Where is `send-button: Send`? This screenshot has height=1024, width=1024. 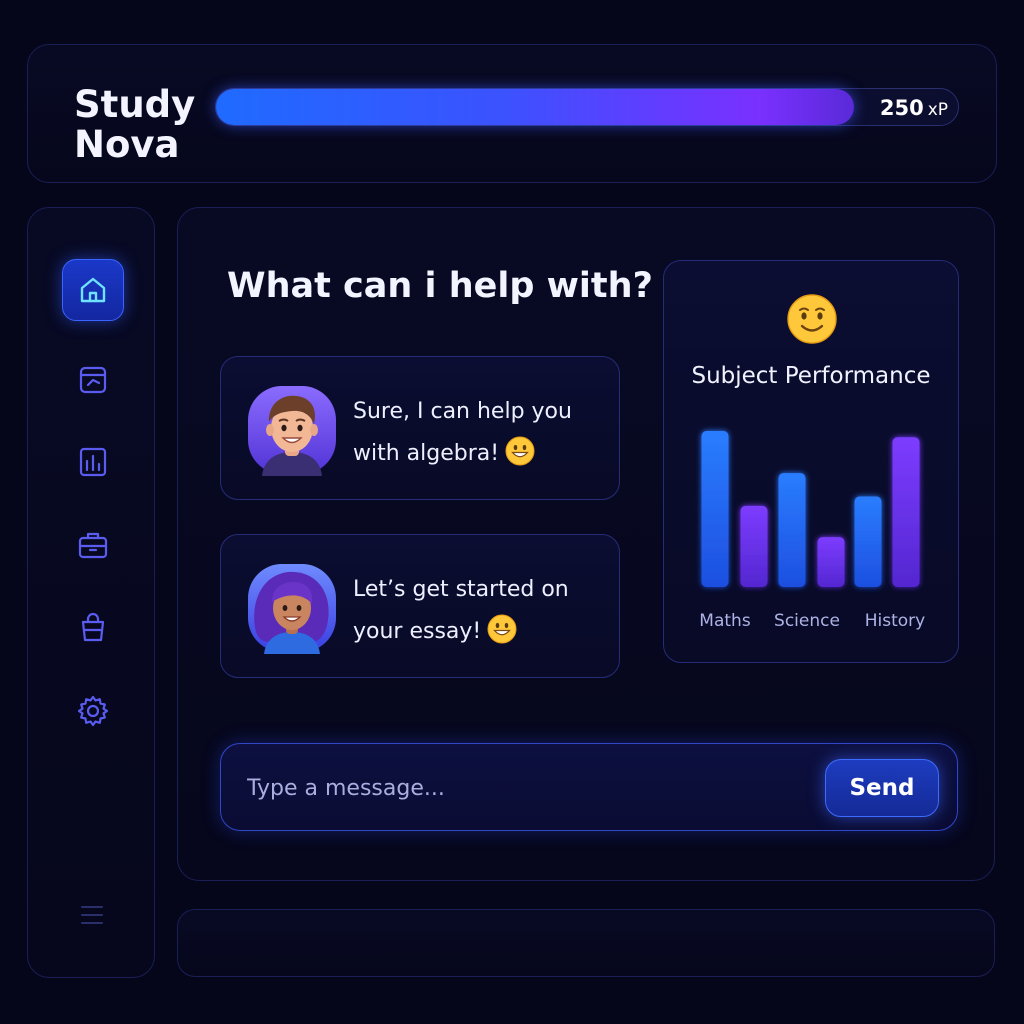 send-button: Send is located at coordinates (882, 788).